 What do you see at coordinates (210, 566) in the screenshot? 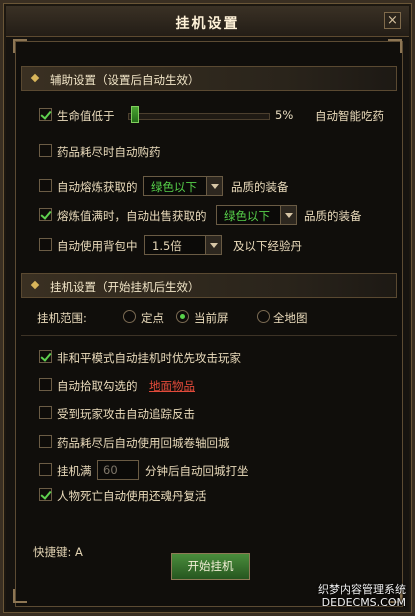
I see `start-auto-battle-button: 开始挂机` at bounding box center [210, 566].